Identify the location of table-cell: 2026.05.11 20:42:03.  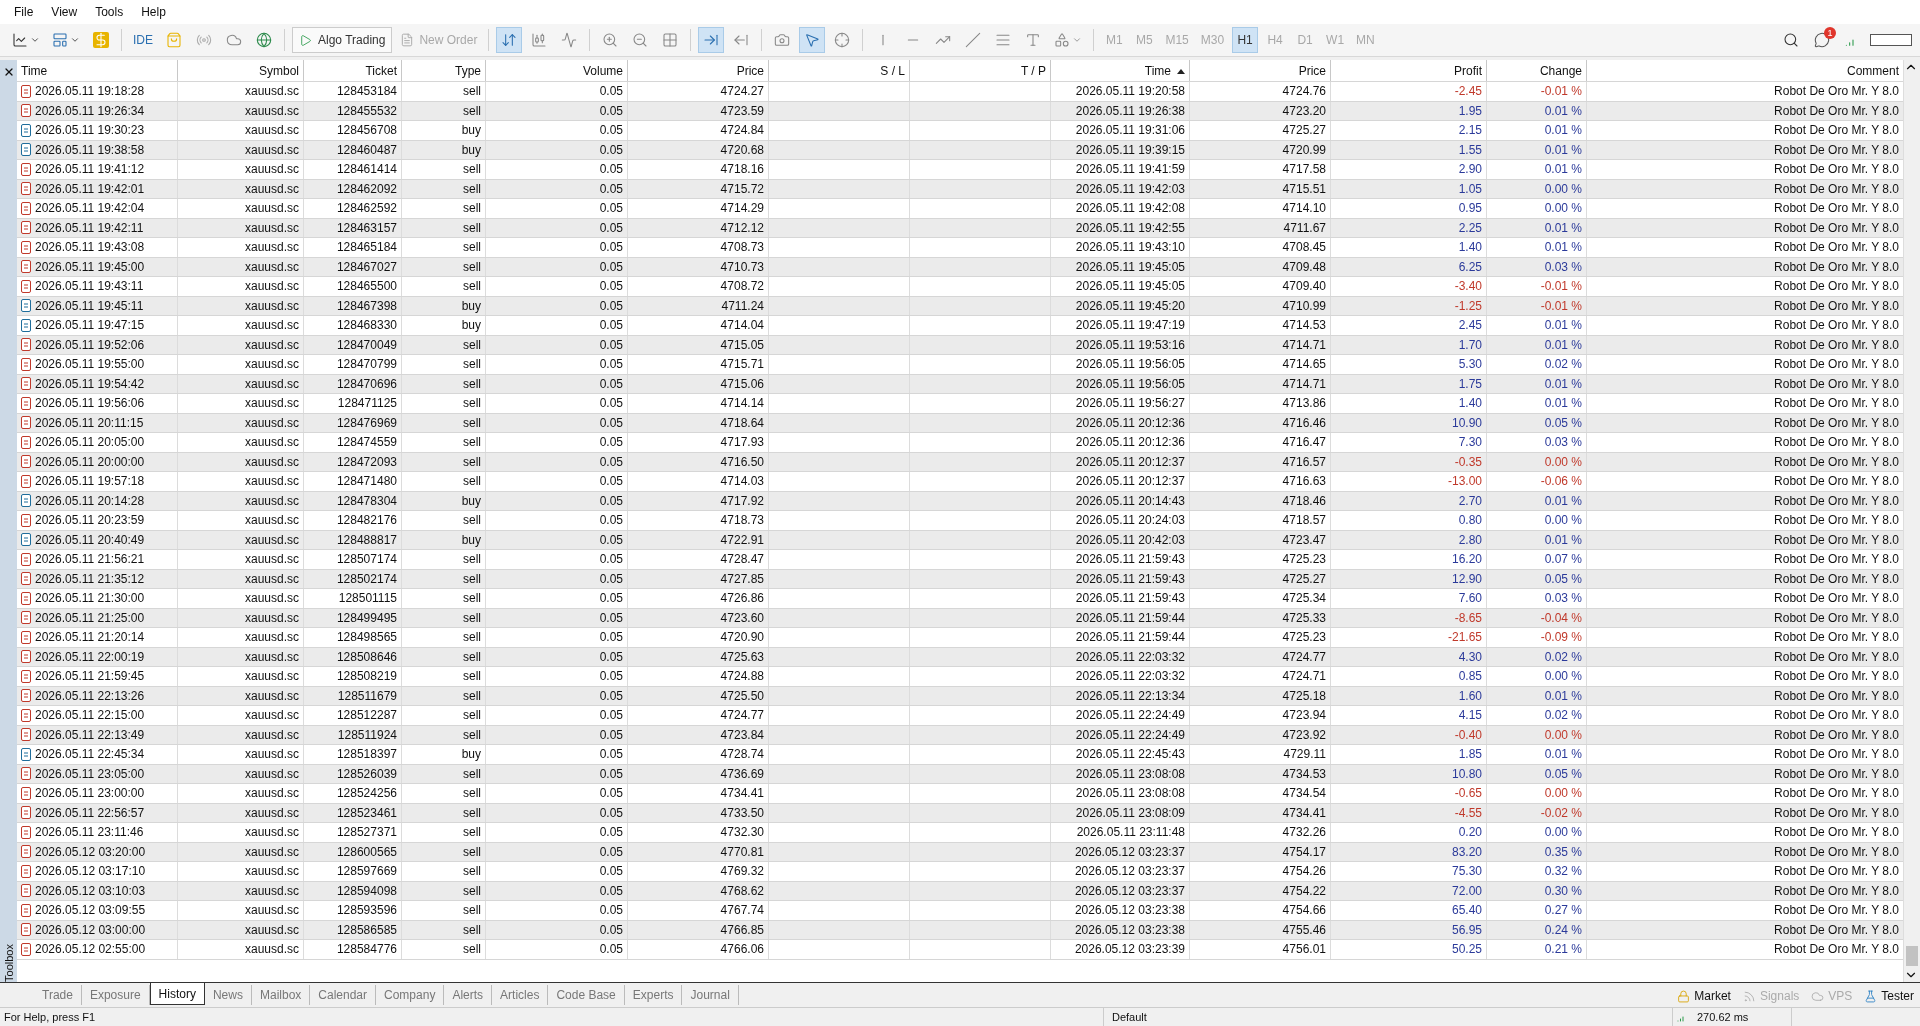
(1120, 539).